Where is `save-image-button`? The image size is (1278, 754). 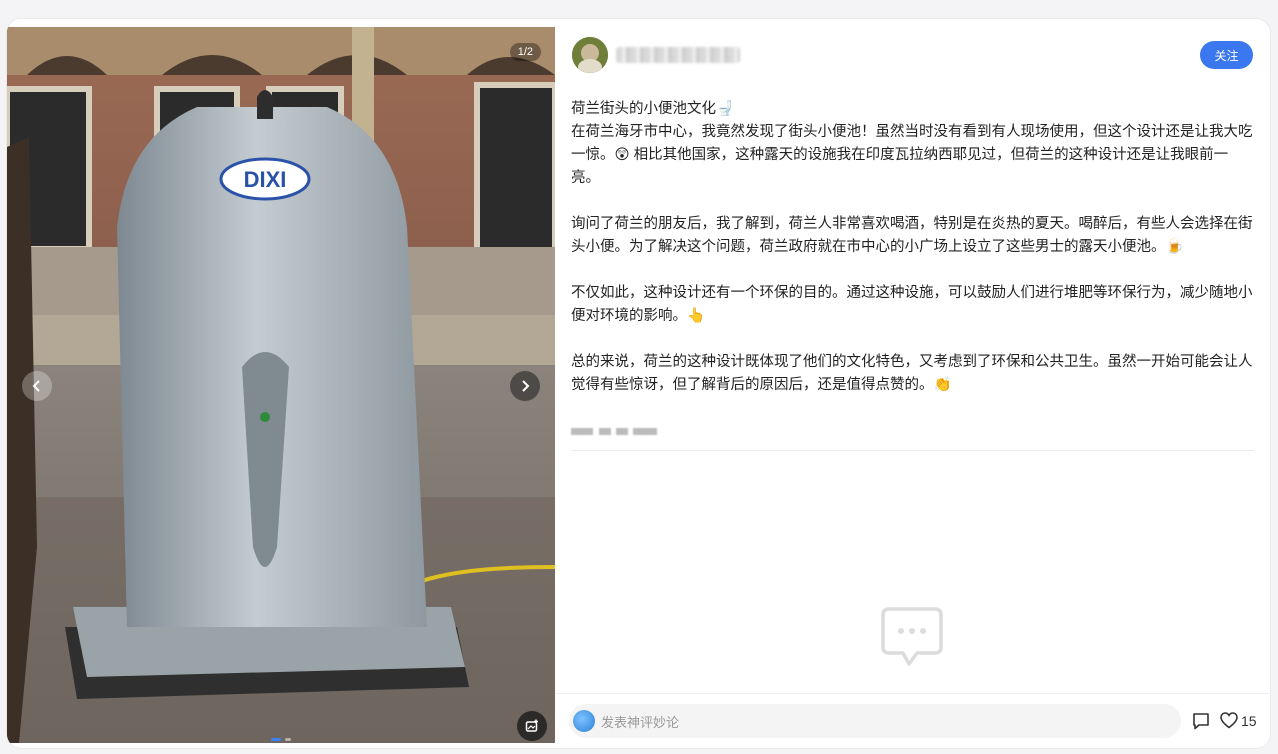 save-image-button is located at coordinates (532, 726).